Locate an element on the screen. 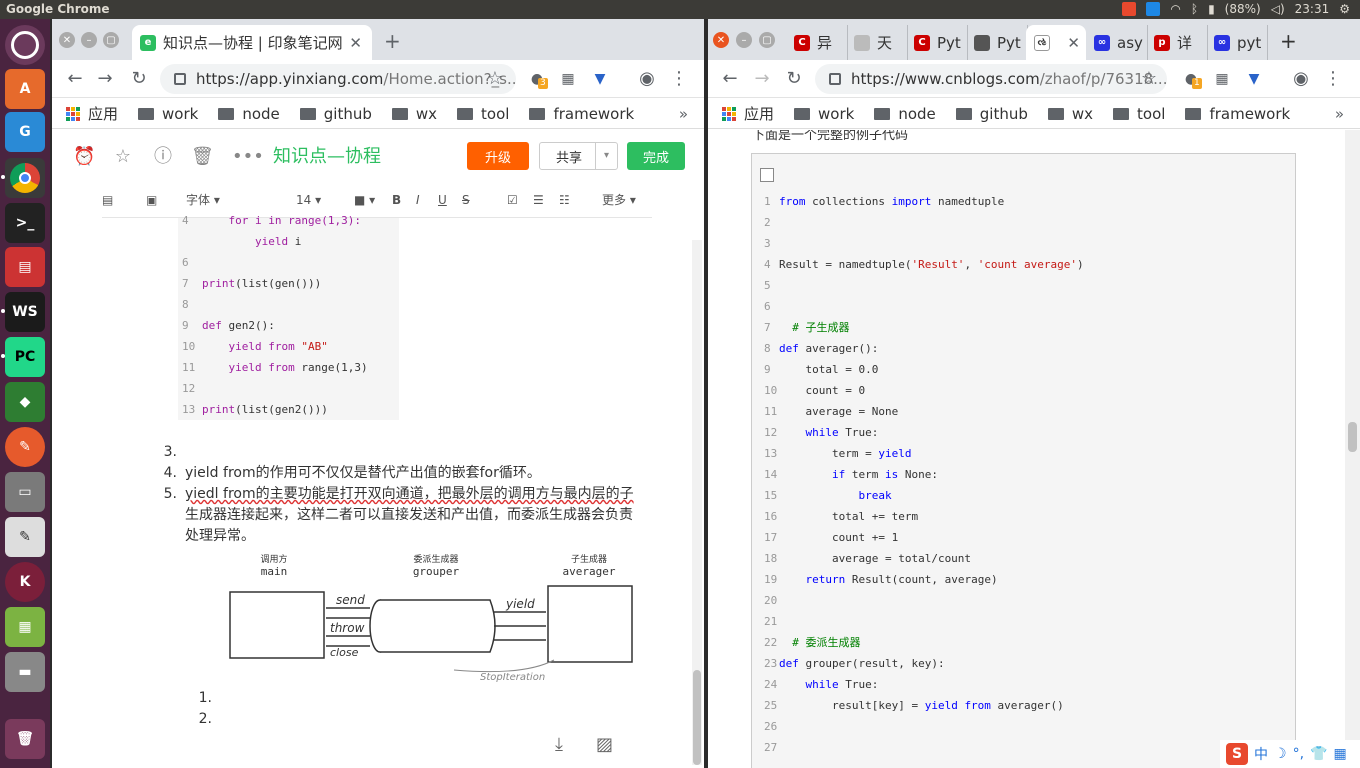 This screenshot has width=1360, height=768. bookmark-star-icon: ☆ is located at coordinates (495, 79).